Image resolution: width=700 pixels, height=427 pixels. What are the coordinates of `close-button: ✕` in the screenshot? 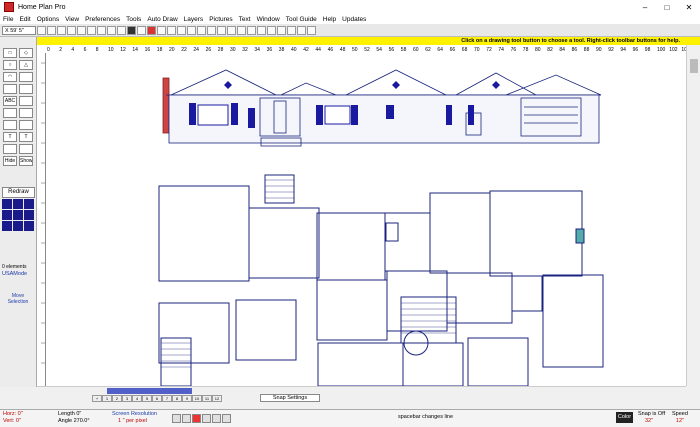 It's located at (689, 7).